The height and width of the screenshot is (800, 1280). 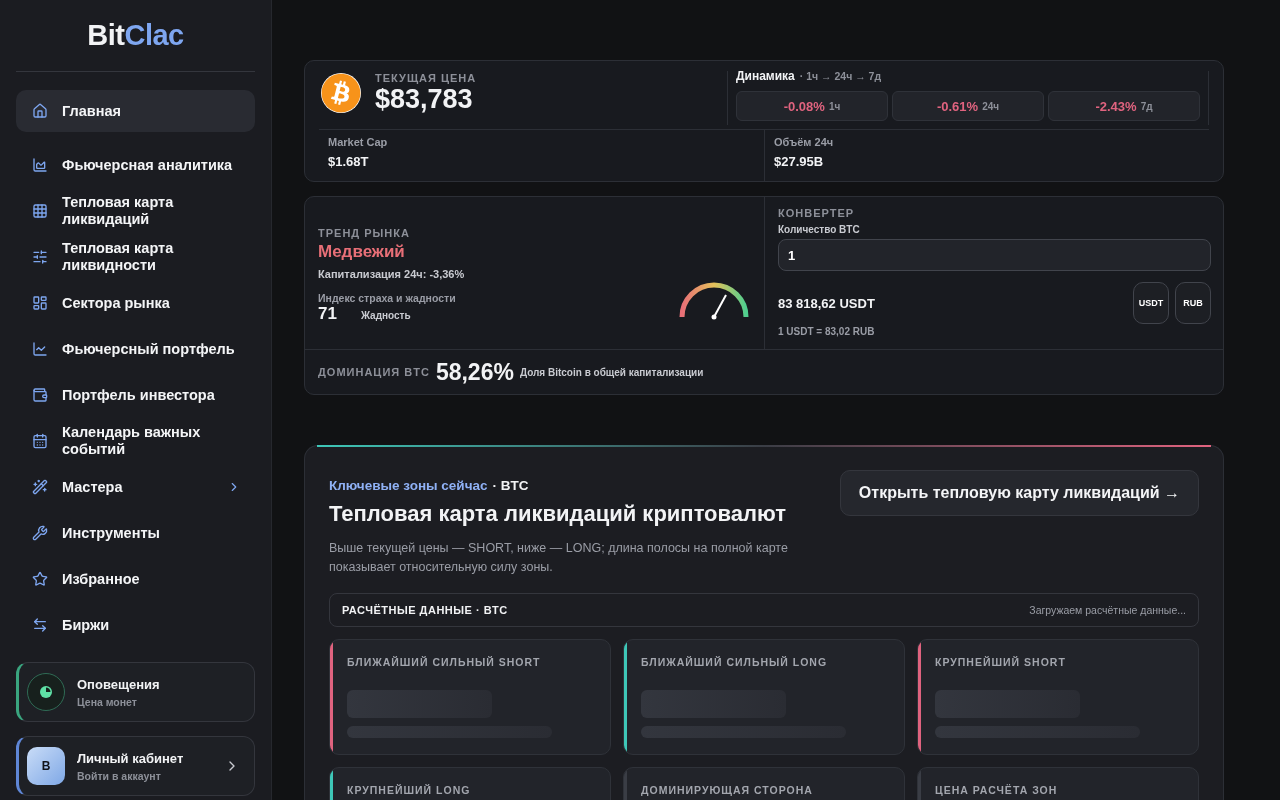 What do you see at coordinates (834, 106) in the screenshot?
I see `change-period: 1ч` at bounding box center [834, 106].